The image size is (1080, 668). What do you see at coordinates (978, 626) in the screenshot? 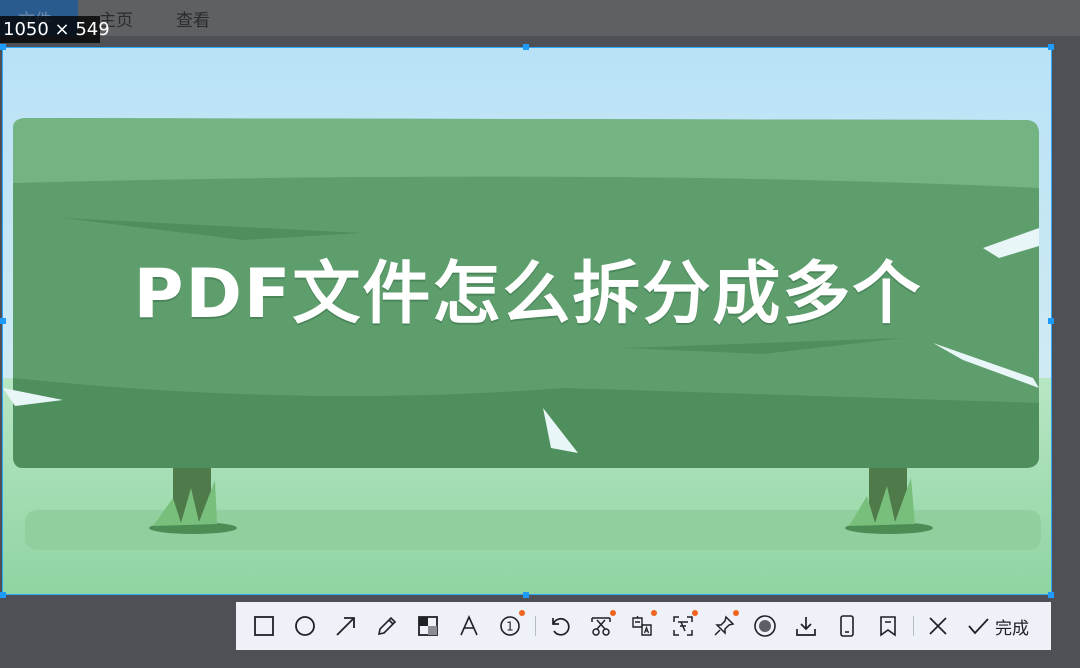
I see `check-icon` at bounding box center [978, 626].